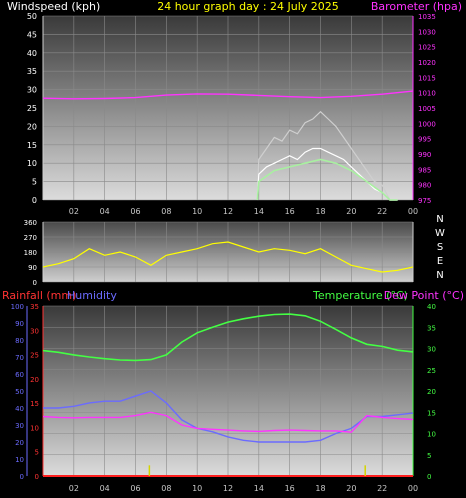 This screenshot has height=498, width=466. I want to click on direction-tick-label: 90, so click(32, 268).